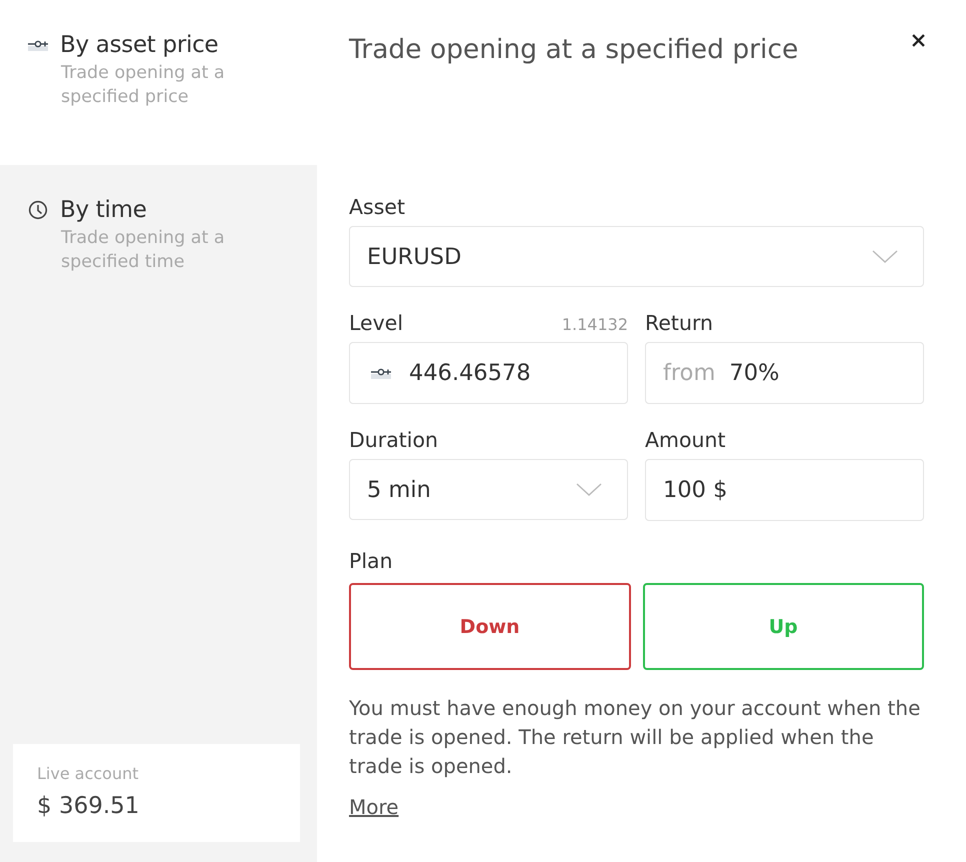 This screenshot has width=966, height=862. I want to click on field-label: Plan, so click(371, 561).